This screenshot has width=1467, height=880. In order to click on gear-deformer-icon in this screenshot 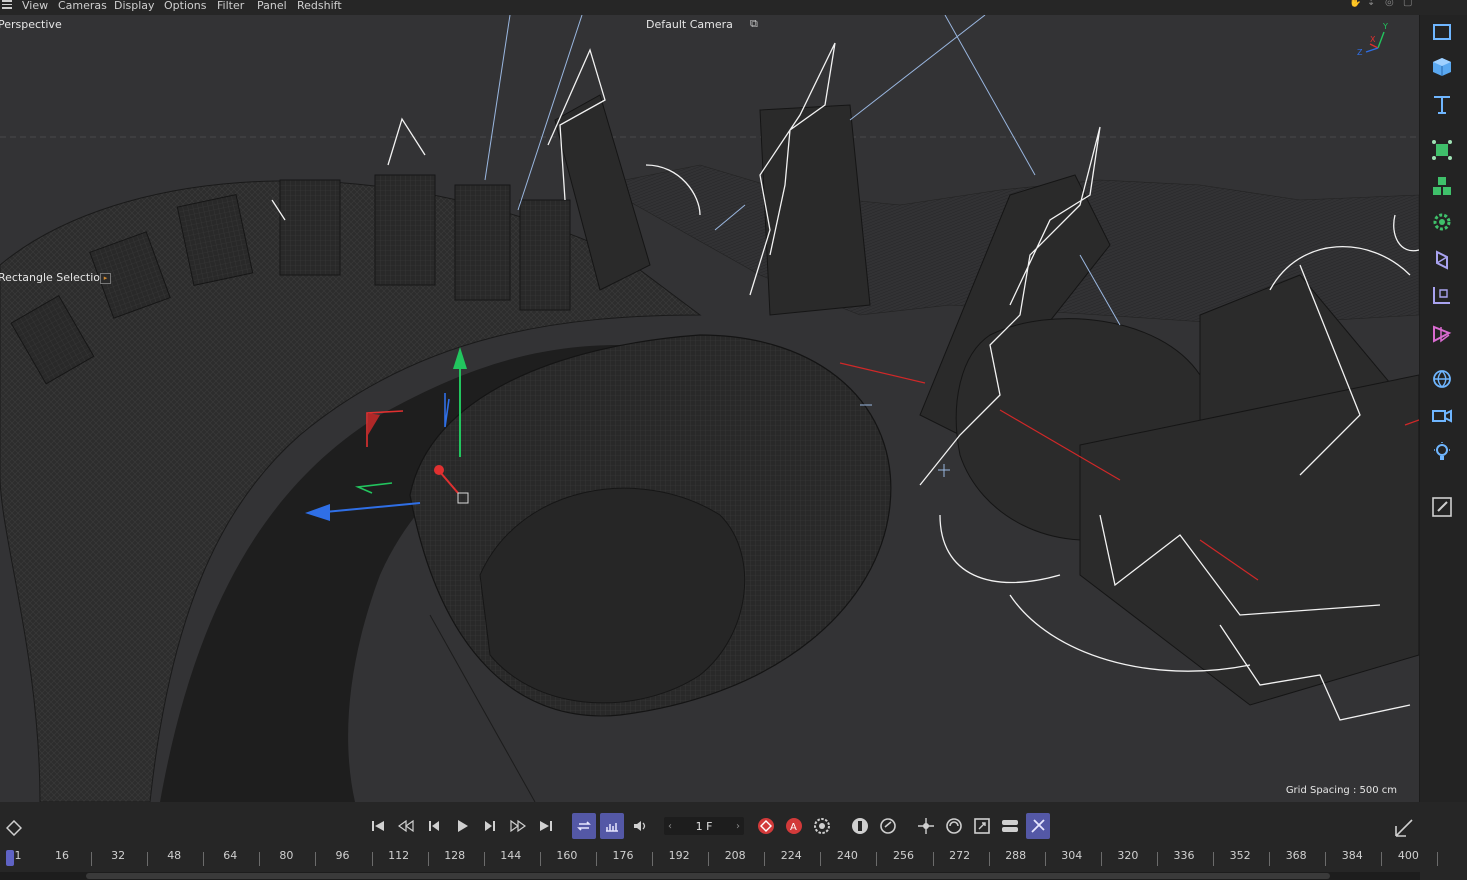, I will do `click(1442, 222)`.